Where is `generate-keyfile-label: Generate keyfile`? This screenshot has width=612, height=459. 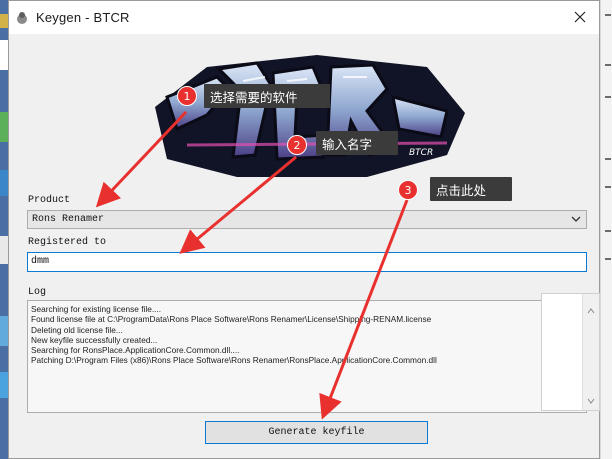
generate-keyfile-label: Generate keyfile is located at coordinates (316, 432).